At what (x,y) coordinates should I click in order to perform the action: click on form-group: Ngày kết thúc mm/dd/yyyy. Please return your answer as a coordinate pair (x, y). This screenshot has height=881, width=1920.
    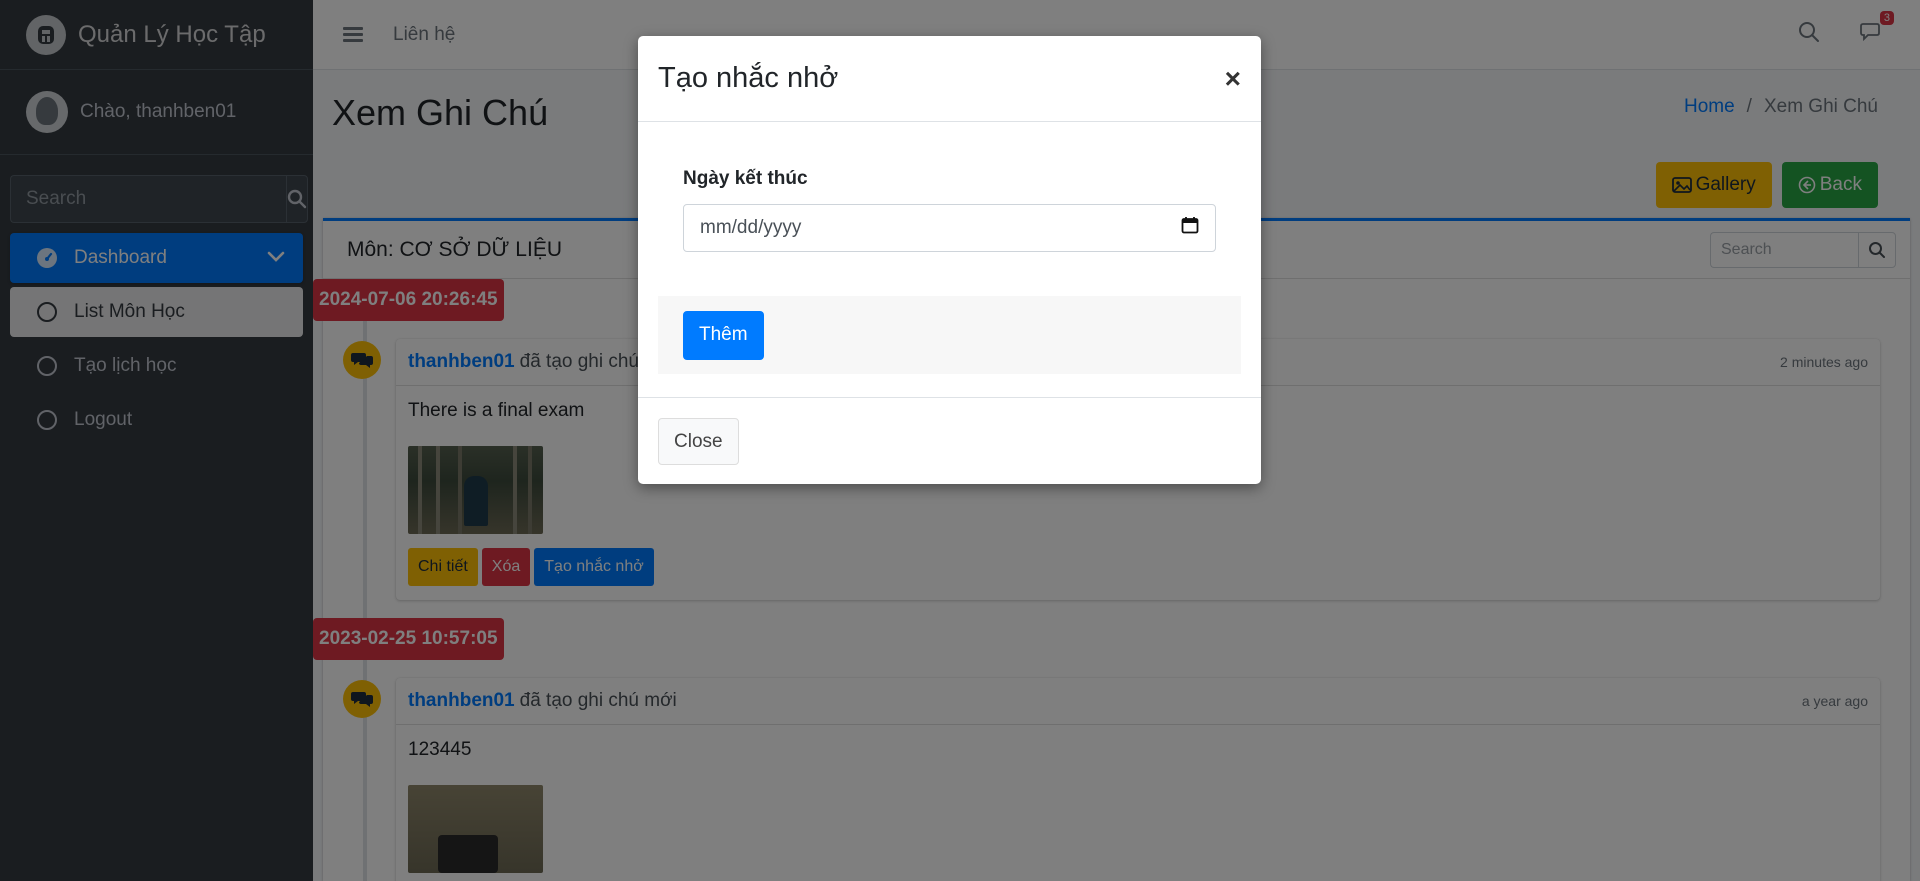
    Looking at the image, I should click on (949, 210).